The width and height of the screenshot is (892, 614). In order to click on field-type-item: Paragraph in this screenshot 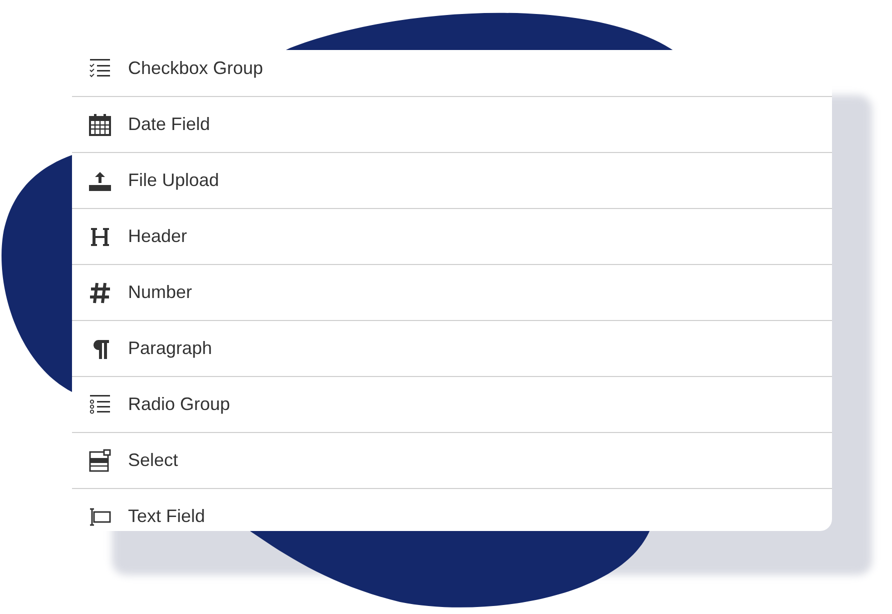, I will do `click(452, 349)`.